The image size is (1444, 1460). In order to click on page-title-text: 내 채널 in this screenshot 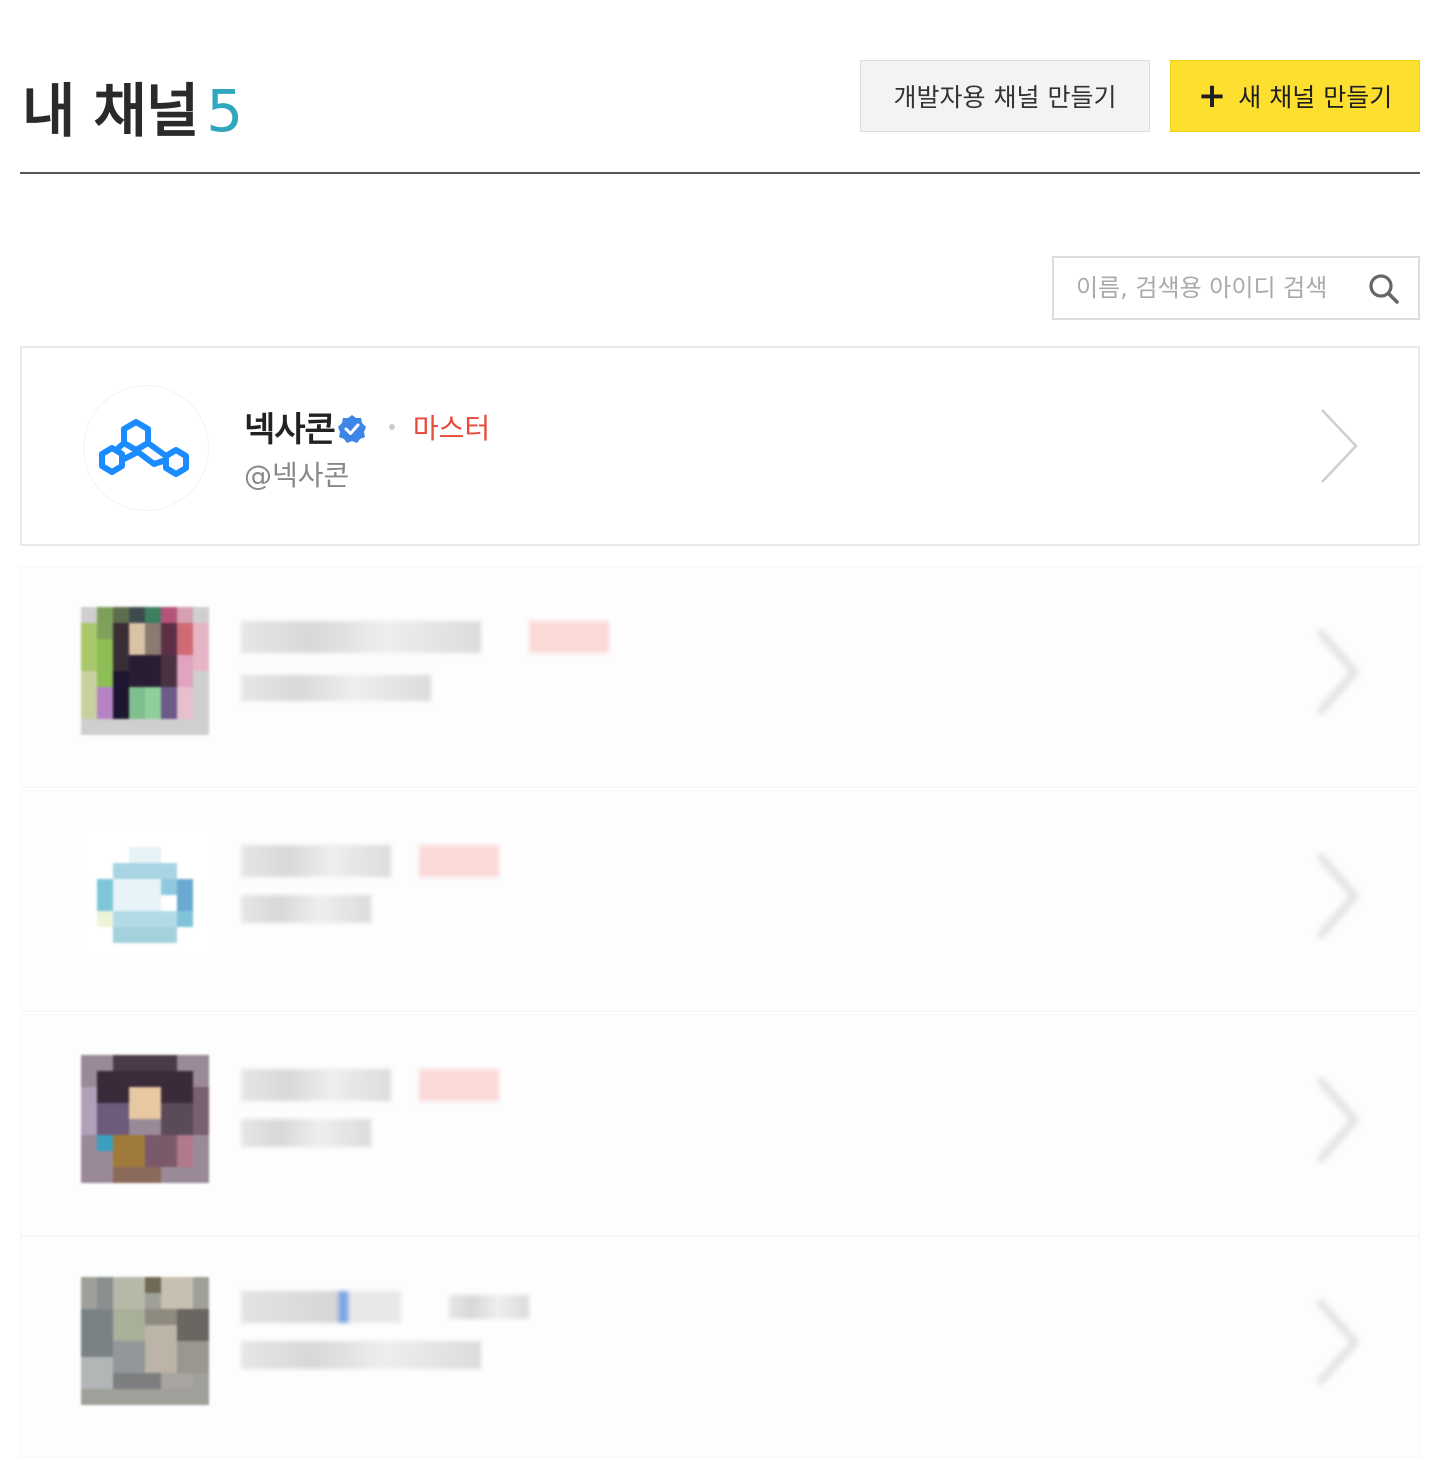, I will do `click(110, 111)`.